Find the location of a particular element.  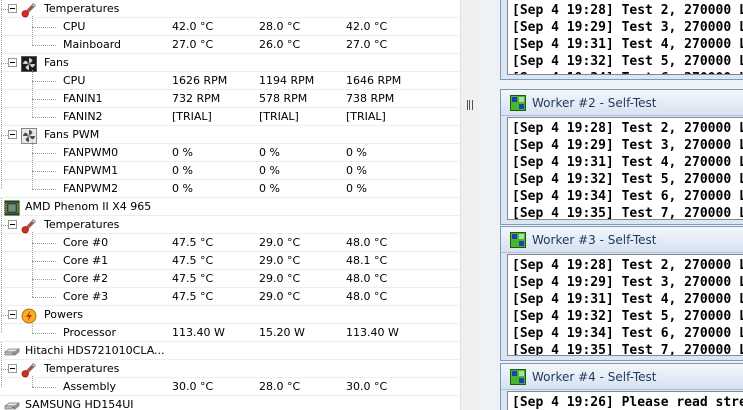

sensor-label: Core #2 is located at coordinates (86, 278).